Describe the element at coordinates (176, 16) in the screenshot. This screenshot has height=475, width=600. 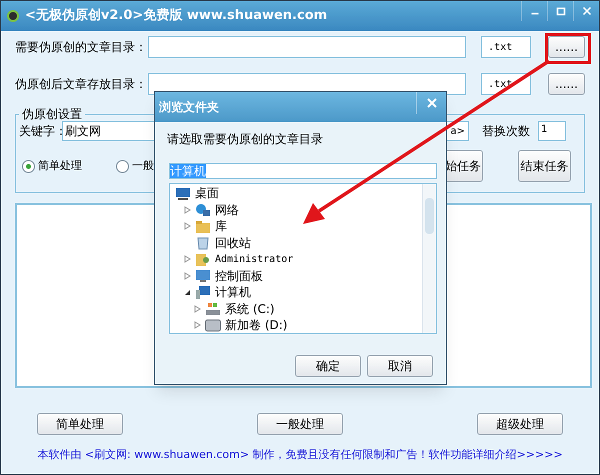
I see `window-title: <无极伪原创v2.0>免费版 www.shuawen.com` at that location.